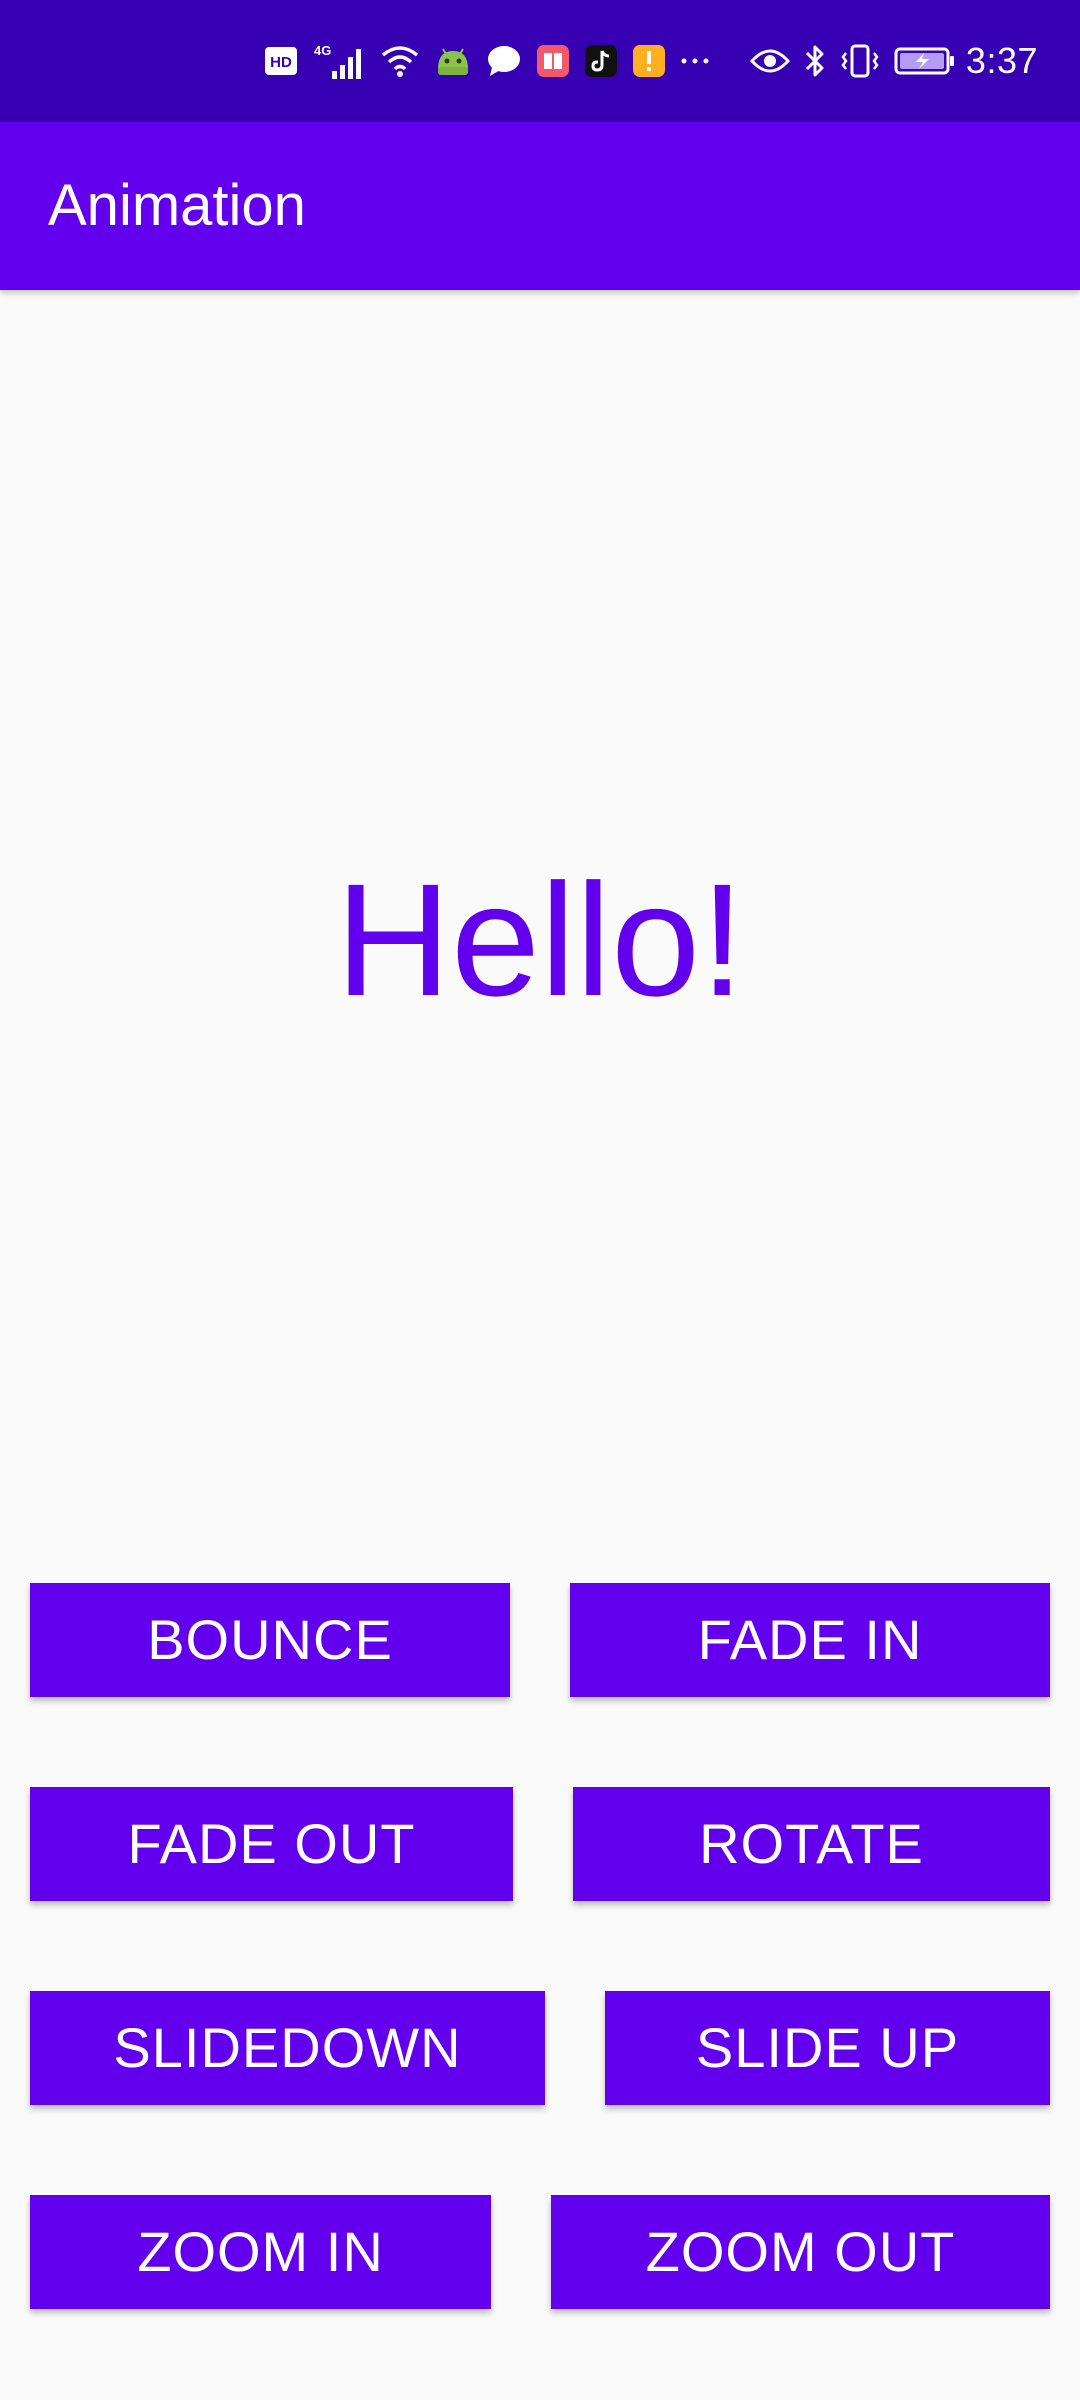 This screenshot has height=2400, width=1080. Describe the element at coordinates (177, 205) in the screenshot. I see `app-title: Animation` at that location.